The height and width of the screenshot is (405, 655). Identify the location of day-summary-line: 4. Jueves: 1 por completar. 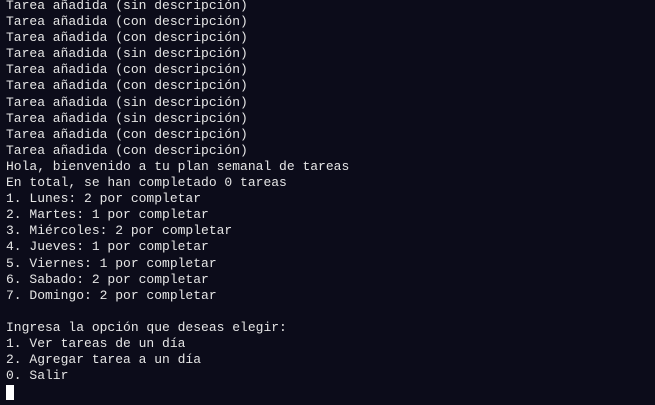
(107, 247).